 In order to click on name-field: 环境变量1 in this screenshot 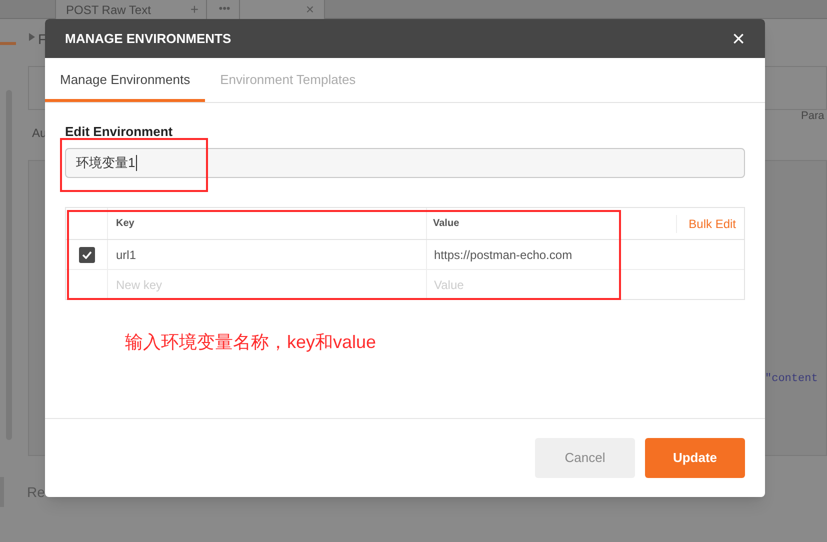, I will do `click(405, 163)`.